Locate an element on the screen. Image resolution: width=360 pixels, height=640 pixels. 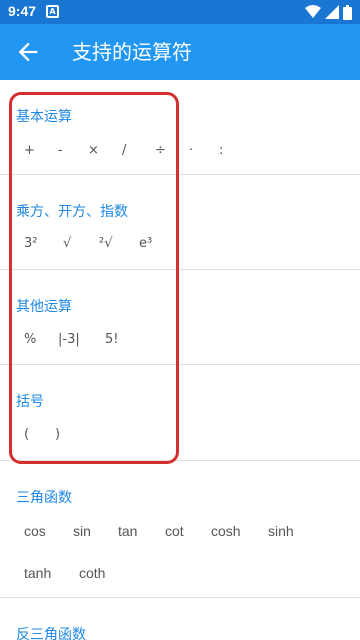
wifi-icon is located at coordinates (313, 11).